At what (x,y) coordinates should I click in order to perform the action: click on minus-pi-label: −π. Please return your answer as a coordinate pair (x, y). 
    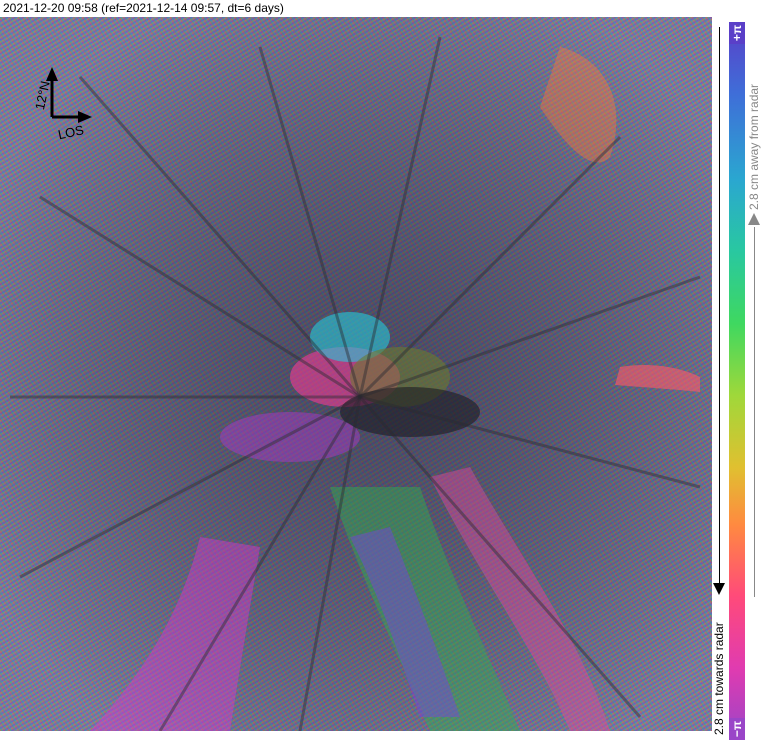
    Looking at the image, I should click on (737, 729).